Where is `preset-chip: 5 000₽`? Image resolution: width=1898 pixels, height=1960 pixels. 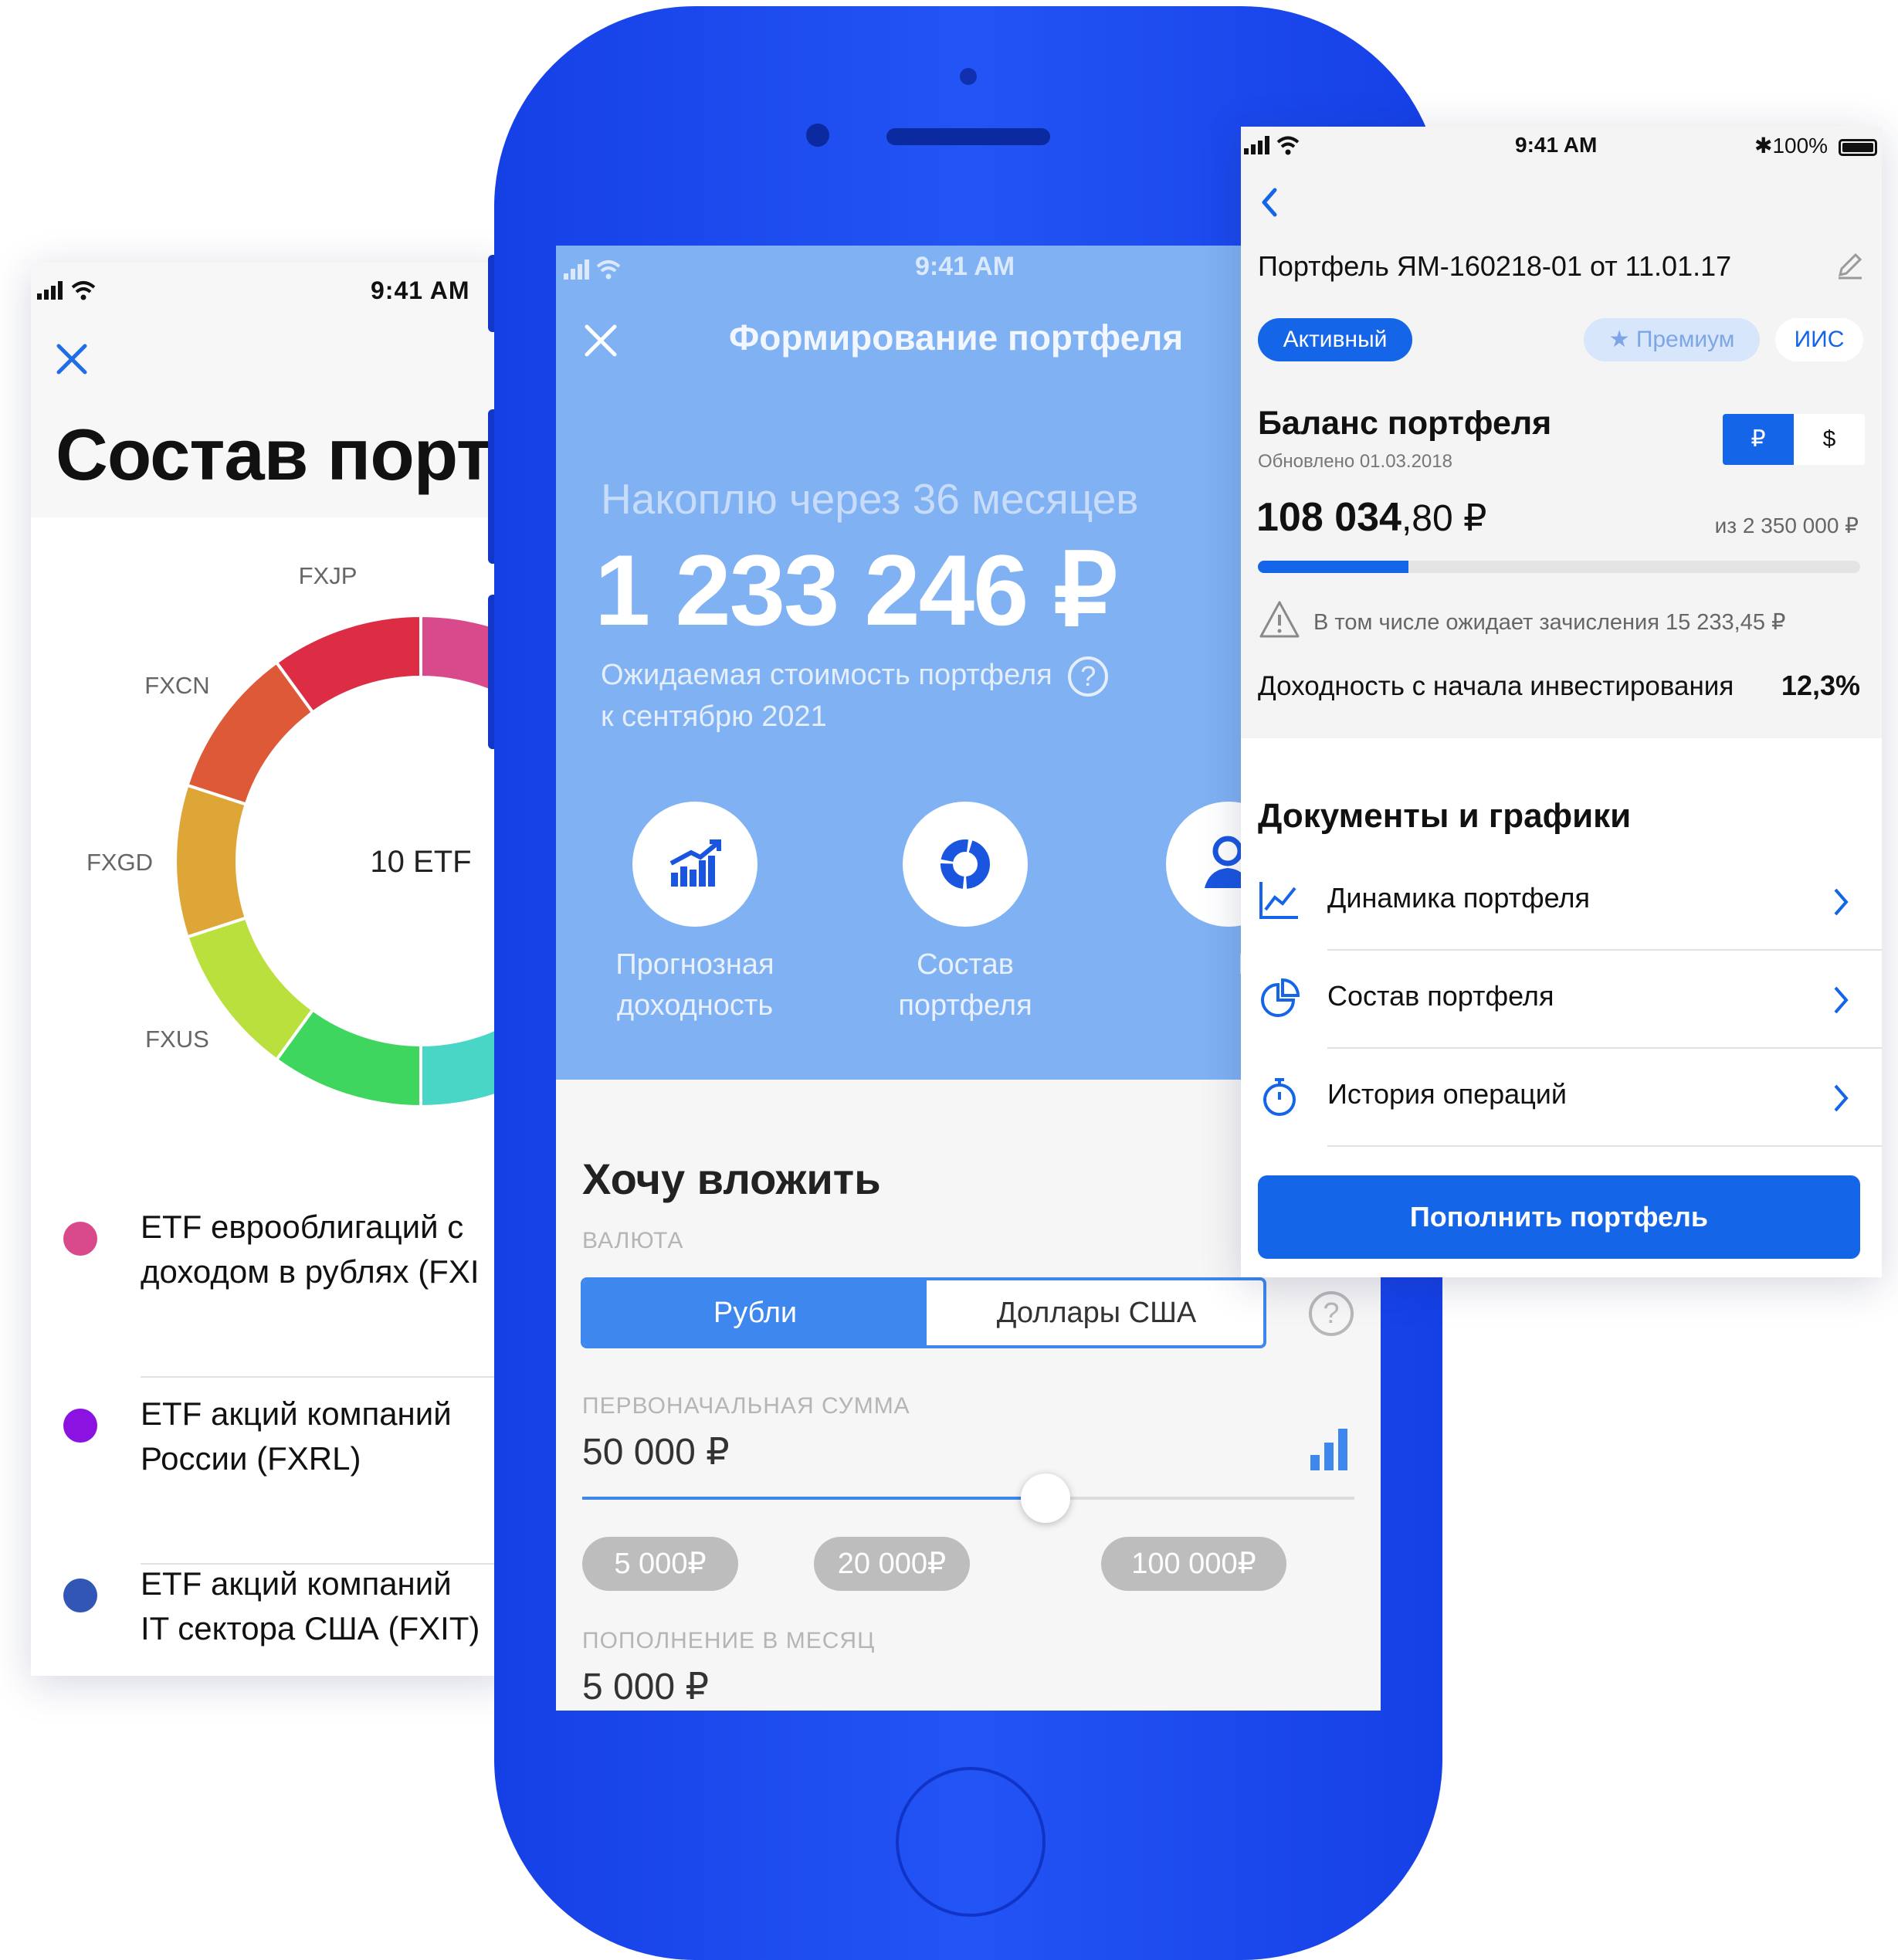 preset-chip: 5 000₽ is located at coordinates (660, 1564).